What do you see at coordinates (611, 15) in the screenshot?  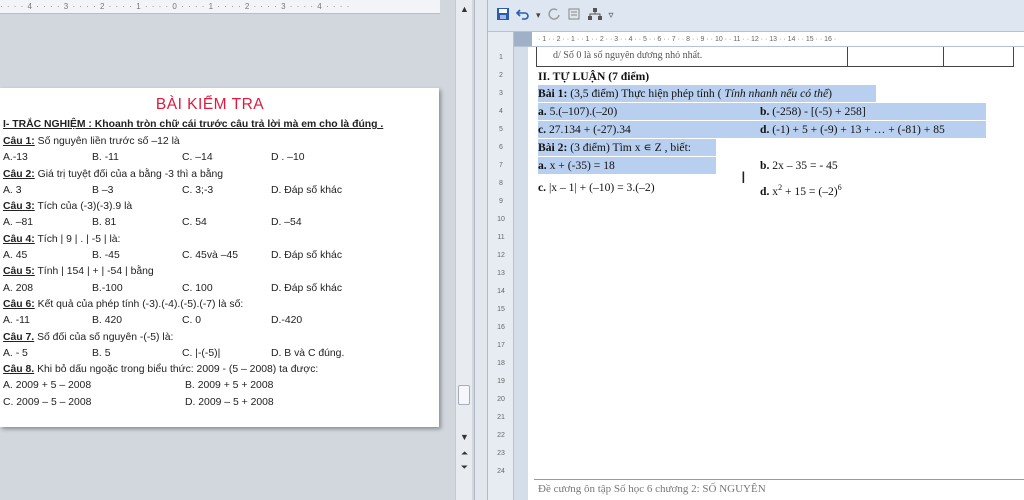 I see `customize-icon: ▿` at bounding box center [611, 15].